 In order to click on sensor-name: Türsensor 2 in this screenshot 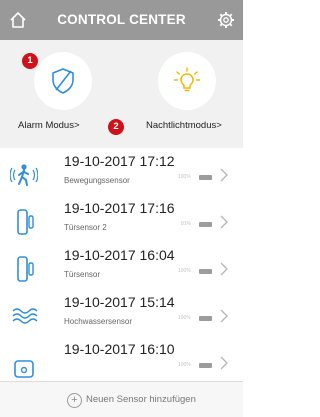, I will do `click(85, 227)`.